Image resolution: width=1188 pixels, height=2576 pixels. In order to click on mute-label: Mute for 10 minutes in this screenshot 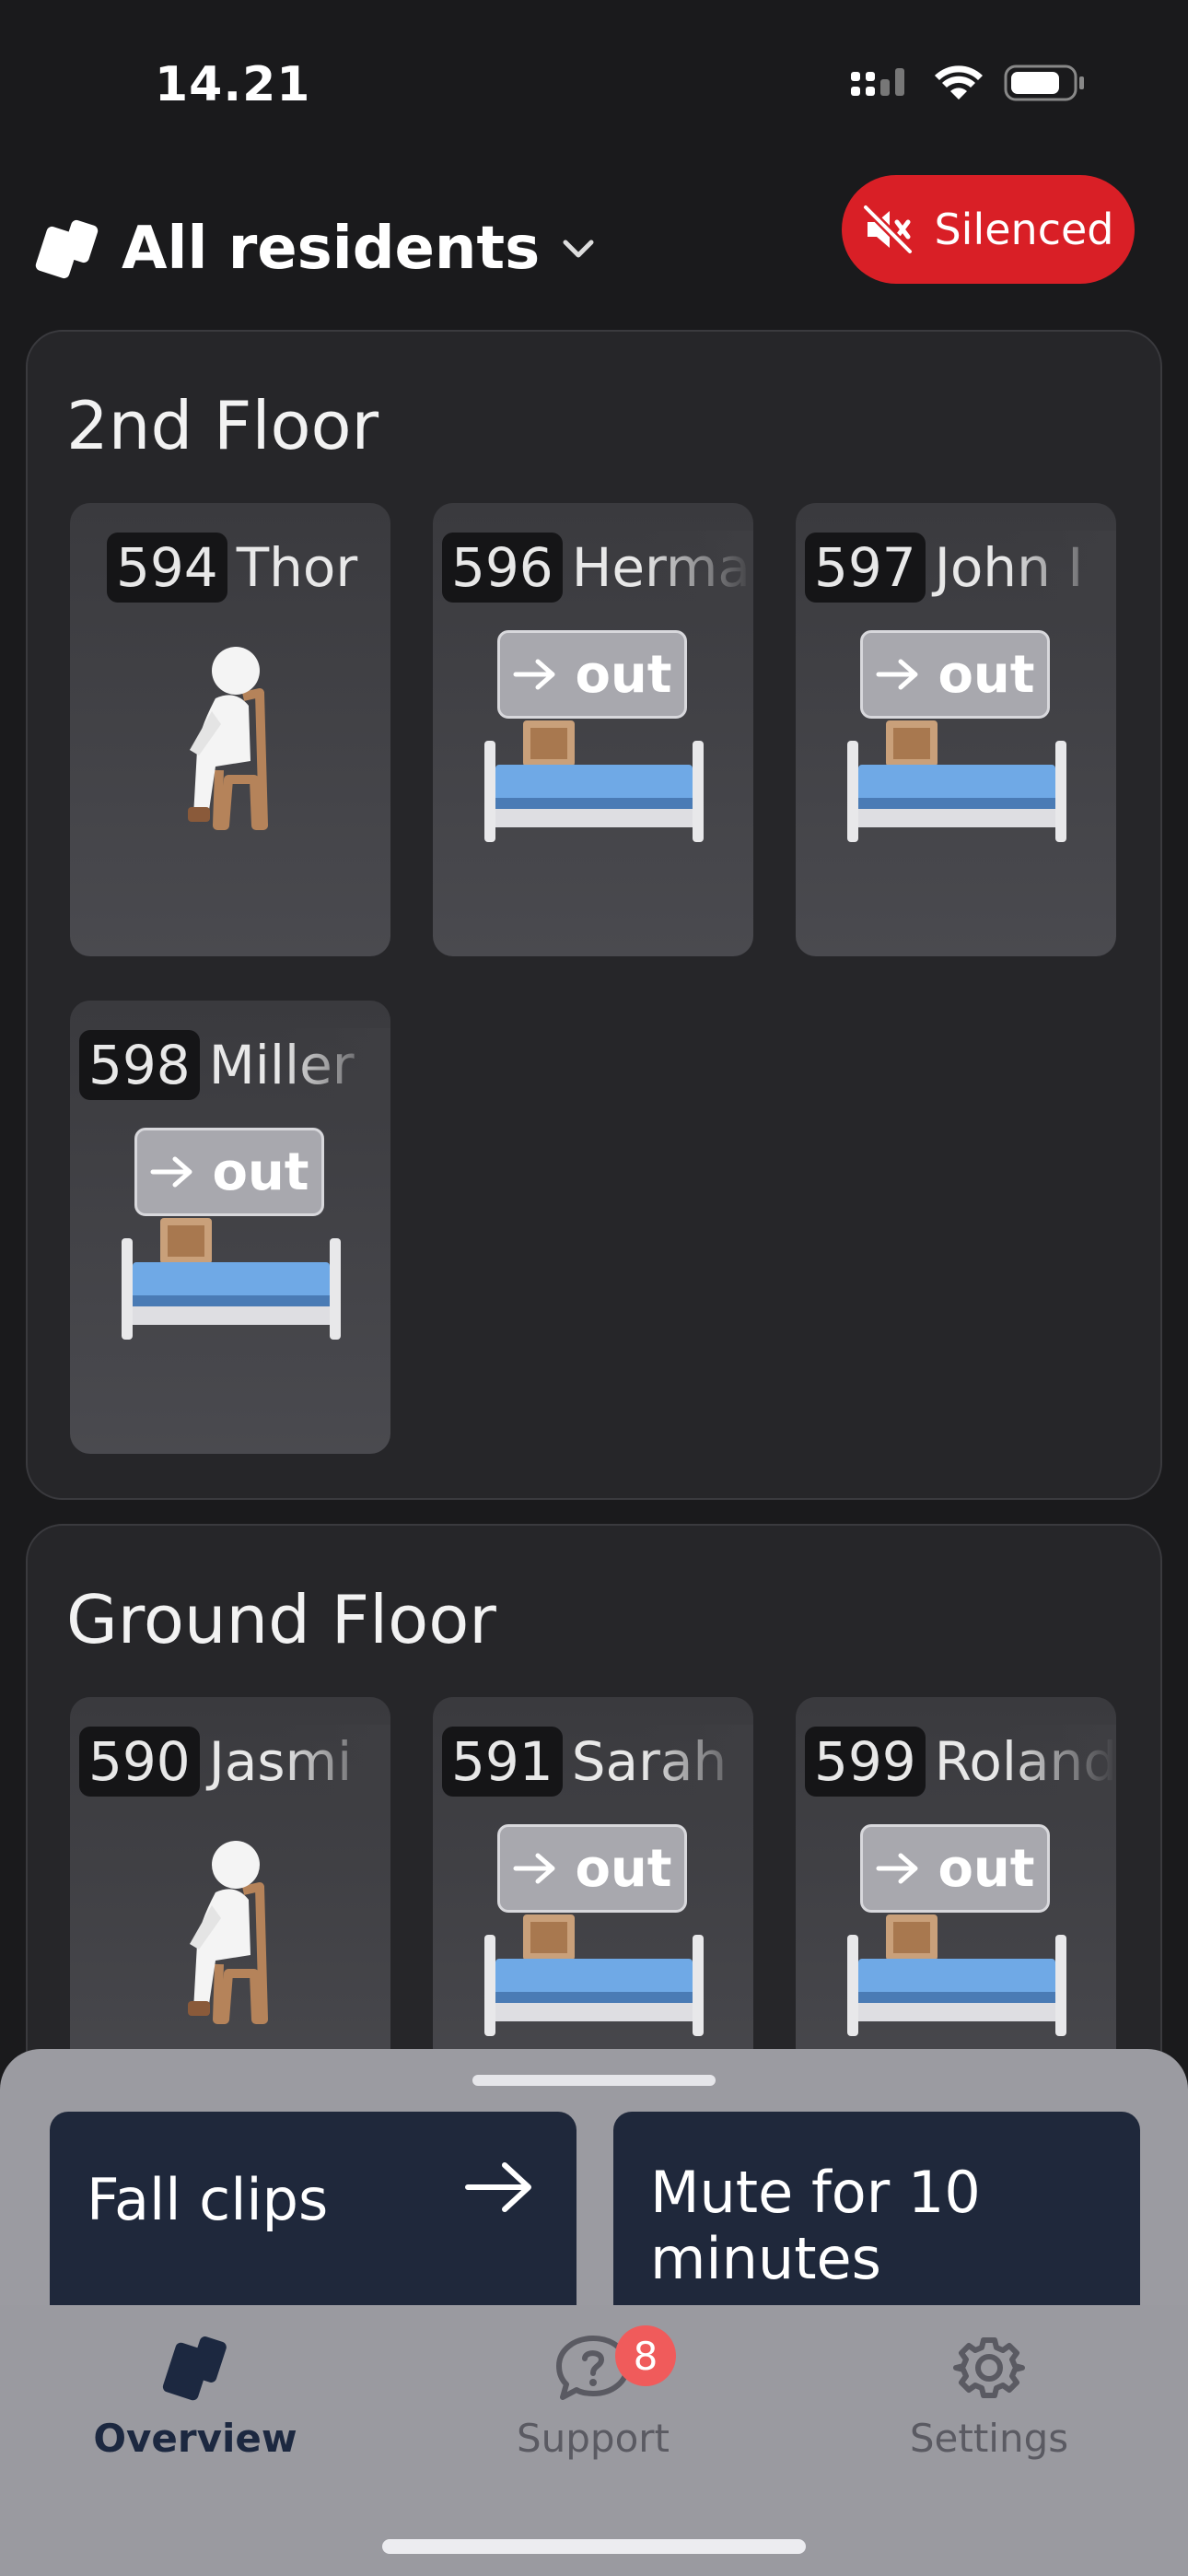, I will do `click(815, 2225)`.